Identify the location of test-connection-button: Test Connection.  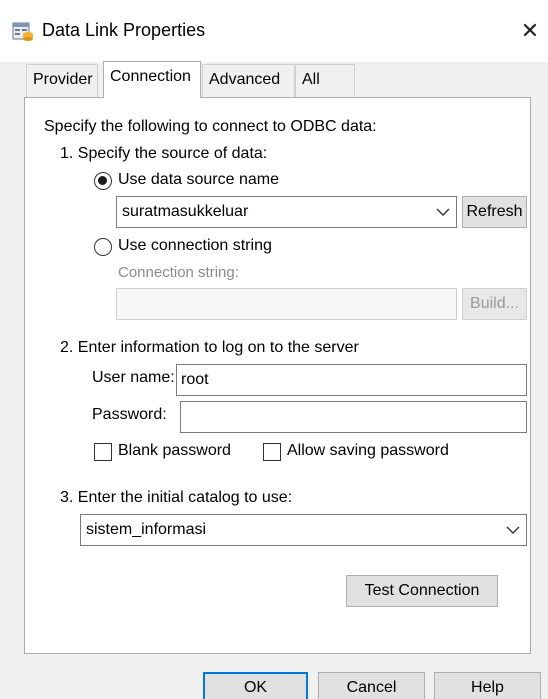
(422, 591).